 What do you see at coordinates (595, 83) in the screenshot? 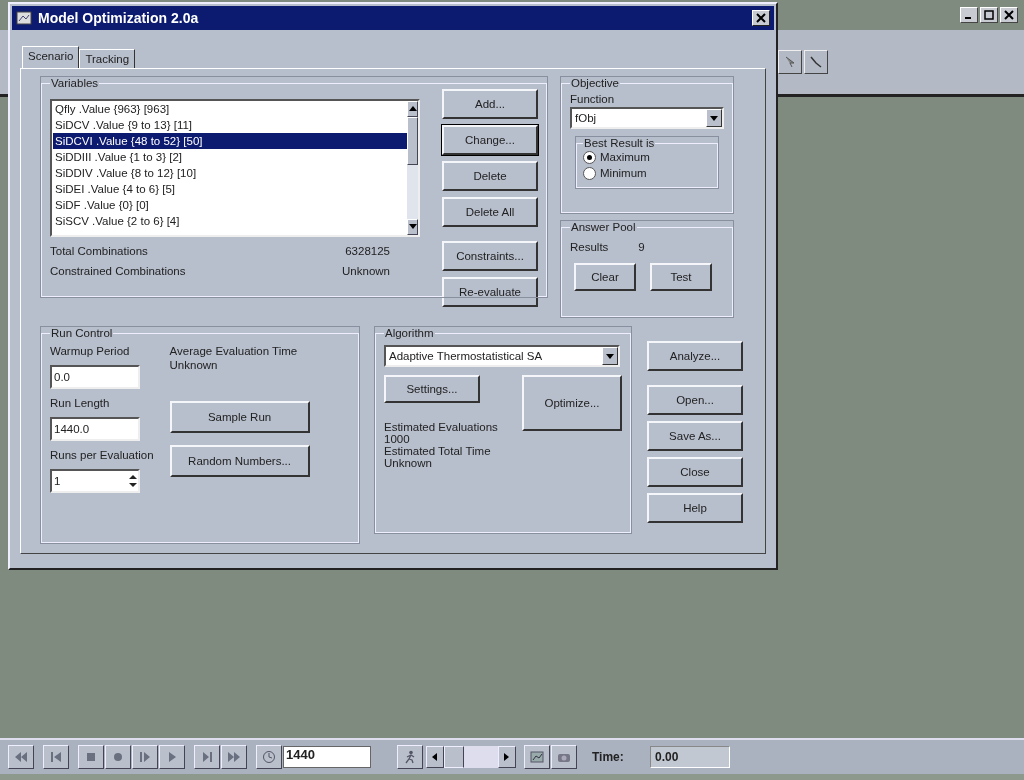
I see `group-label: Objective` at bounding box center [595, 83].